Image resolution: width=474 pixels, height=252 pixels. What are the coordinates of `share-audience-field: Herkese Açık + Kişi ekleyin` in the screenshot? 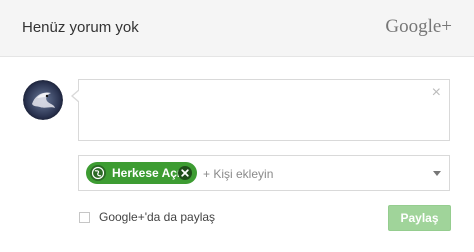 It's located at (264, 173).